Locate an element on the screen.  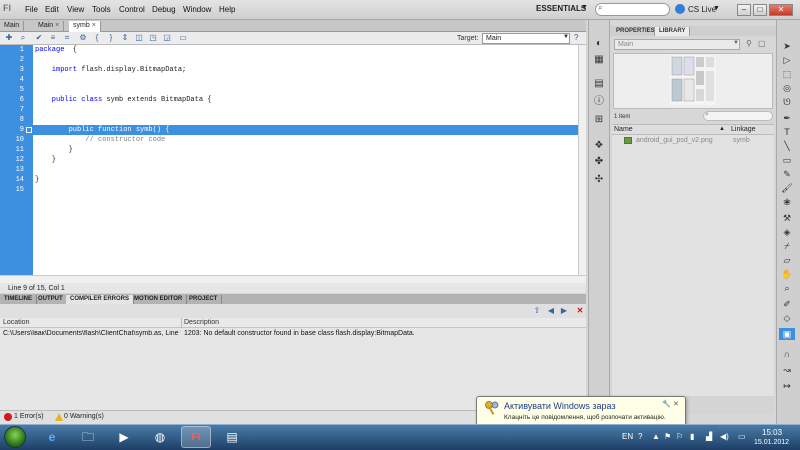
clock-time: 15:03 is located at coordinates (772, 432).